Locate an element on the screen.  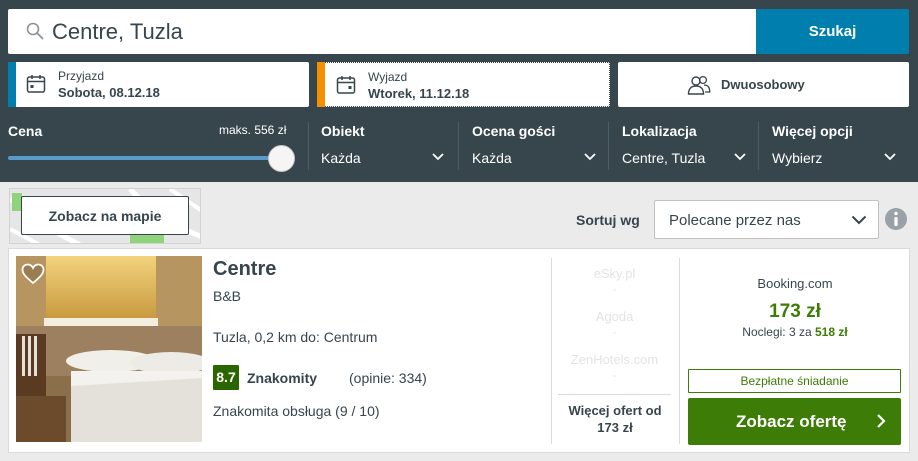
price-slider-track is located at coordinates (146, 158).